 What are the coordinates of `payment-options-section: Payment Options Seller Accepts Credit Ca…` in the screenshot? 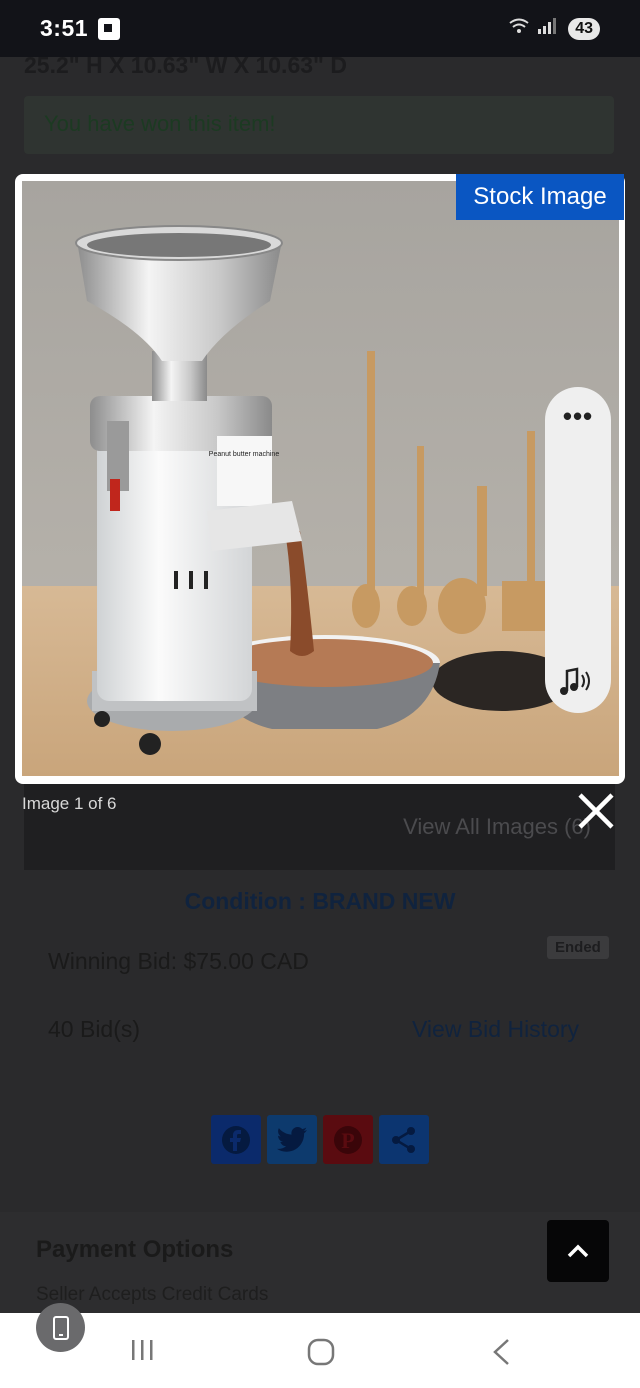 It's located at (320, 1267).